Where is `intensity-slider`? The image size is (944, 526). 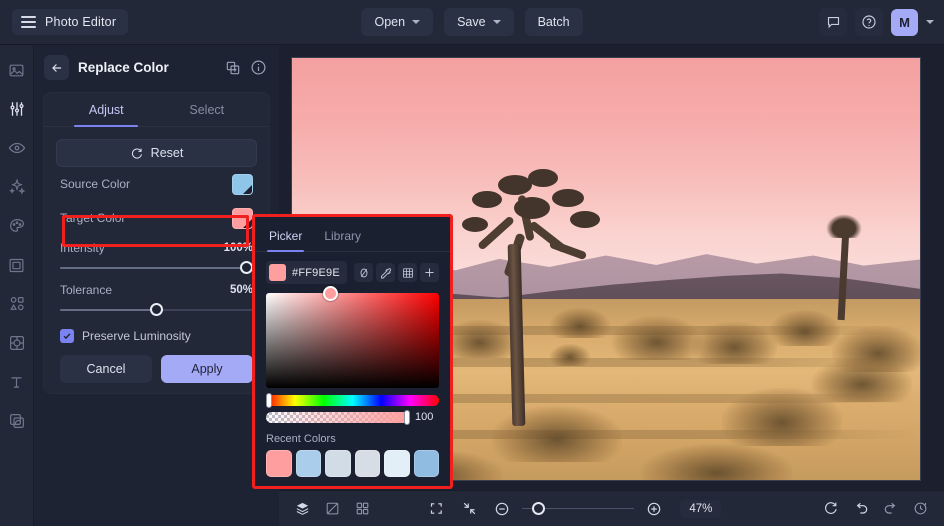 intensity-slider is located at coordinates (156, 268).